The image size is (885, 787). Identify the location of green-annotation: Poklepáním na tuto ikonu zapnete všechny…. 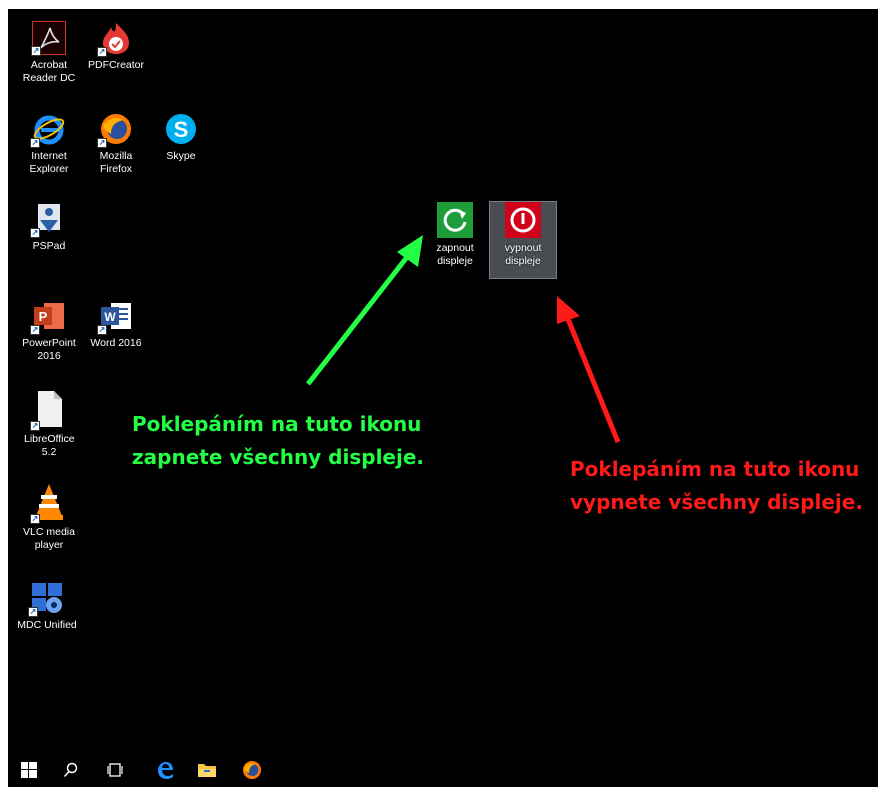
(278, 441).